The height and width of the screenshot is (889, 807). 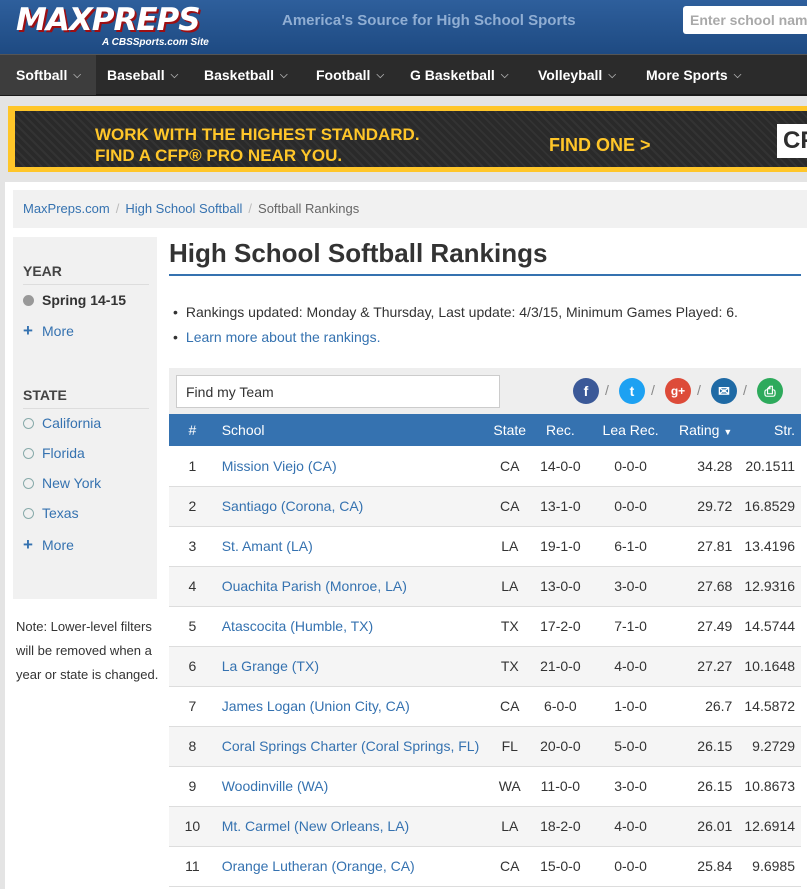 What do you see at coordinates (455, 337) in the screenshot?
I see `learn-more-item: Learn more about the rankings.` at bounding box center [455, 337].